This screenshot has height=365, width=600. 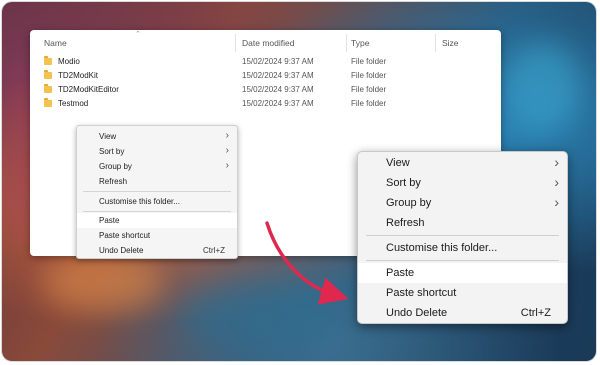 I want to click on file-name: Testmod, so click(x=73, y=103).